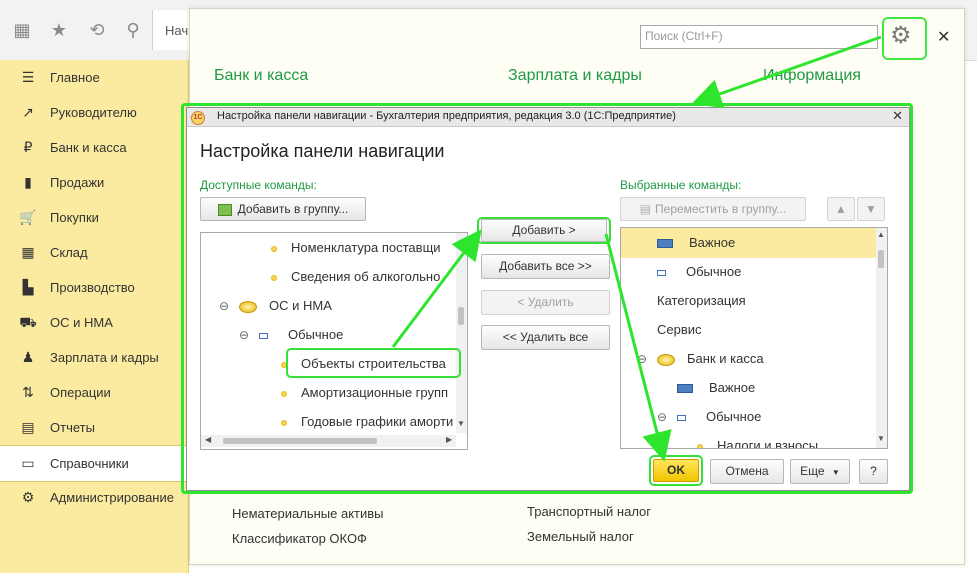  Describe the element at coordinates (943, 37) in the screenshot. I see `close-icon: ✕` at that location.